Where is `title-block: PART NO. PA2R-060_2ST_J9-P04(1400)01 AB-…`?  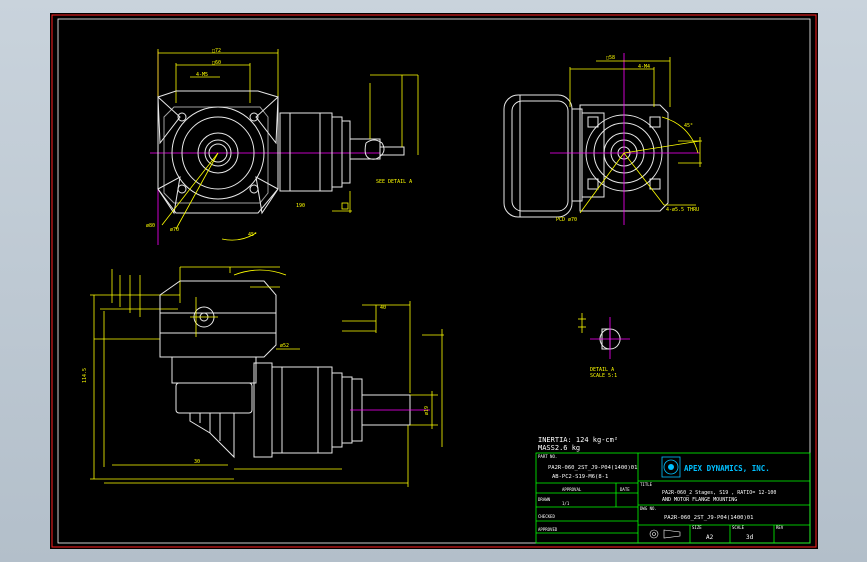
title-block: PART NO. PA2R-060_2ST_J9-P04(1400)01 AB-… is located at coordinates (673, 498).